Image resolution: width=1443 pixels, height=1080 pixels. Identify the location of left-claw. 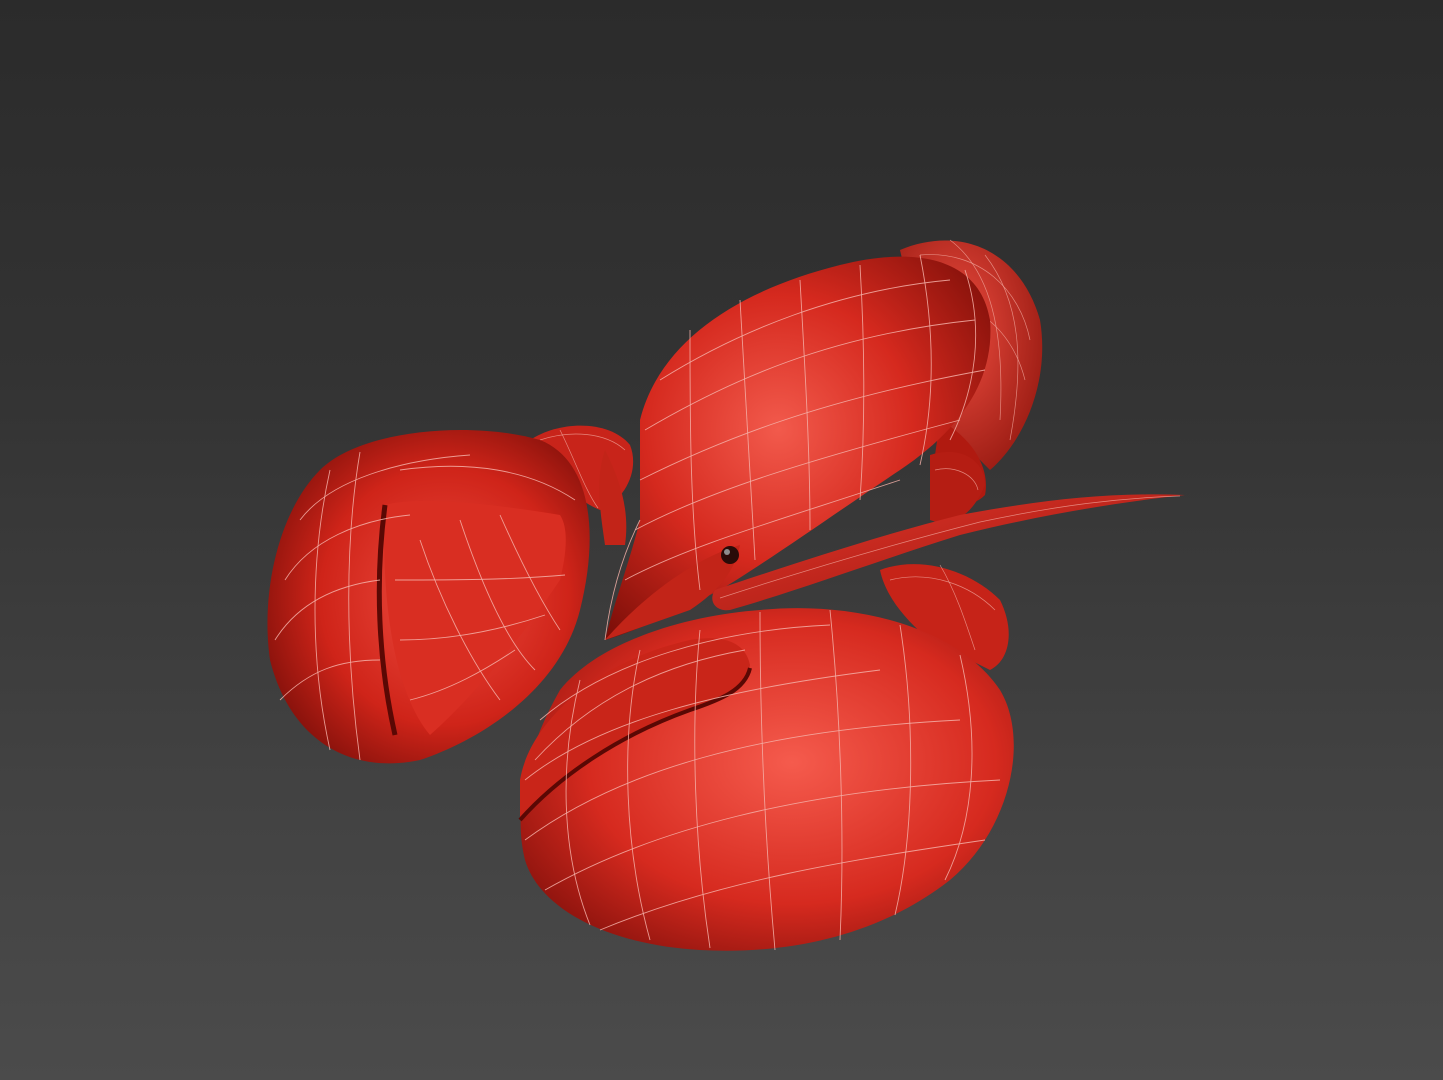
(428, 597).